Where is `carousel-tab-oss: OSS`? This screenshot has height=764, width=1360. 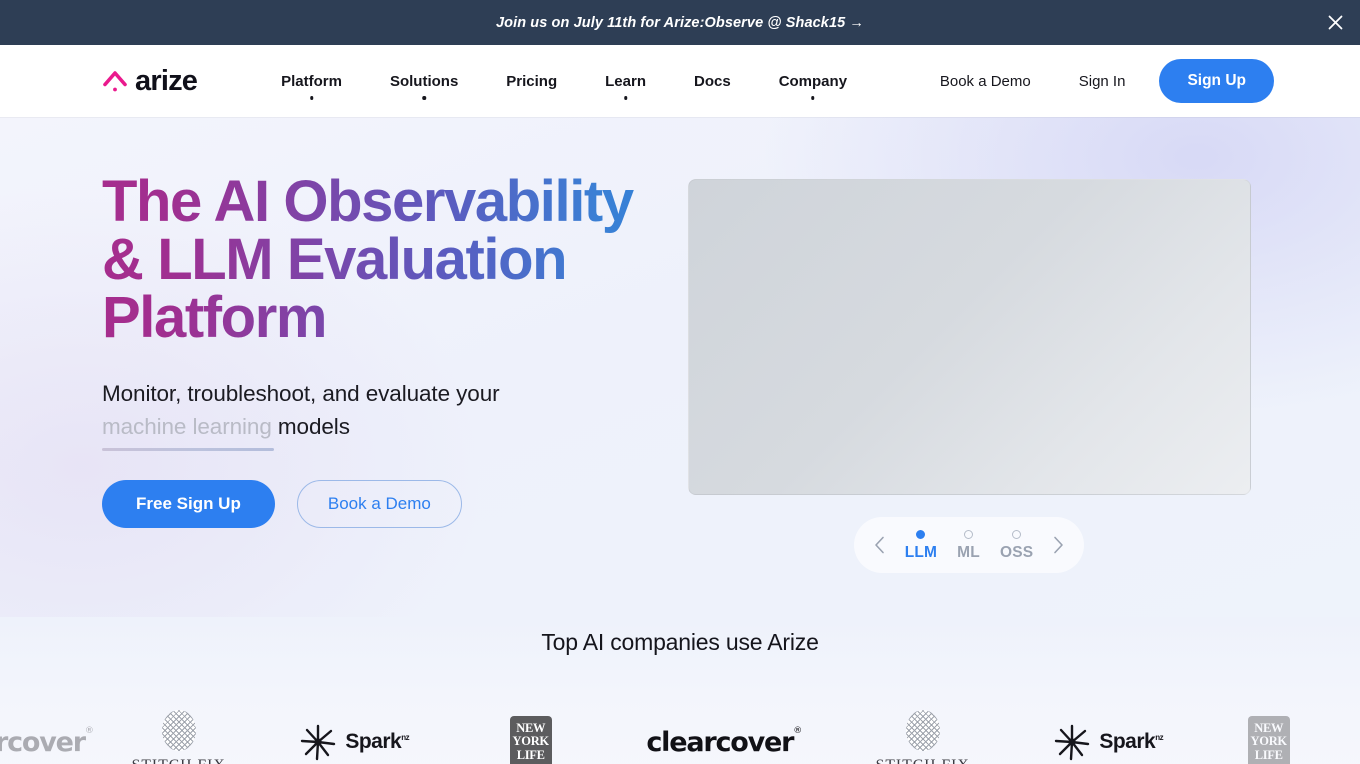
carousel-tab-oss: OSS is located at coordinates (1016, 545).